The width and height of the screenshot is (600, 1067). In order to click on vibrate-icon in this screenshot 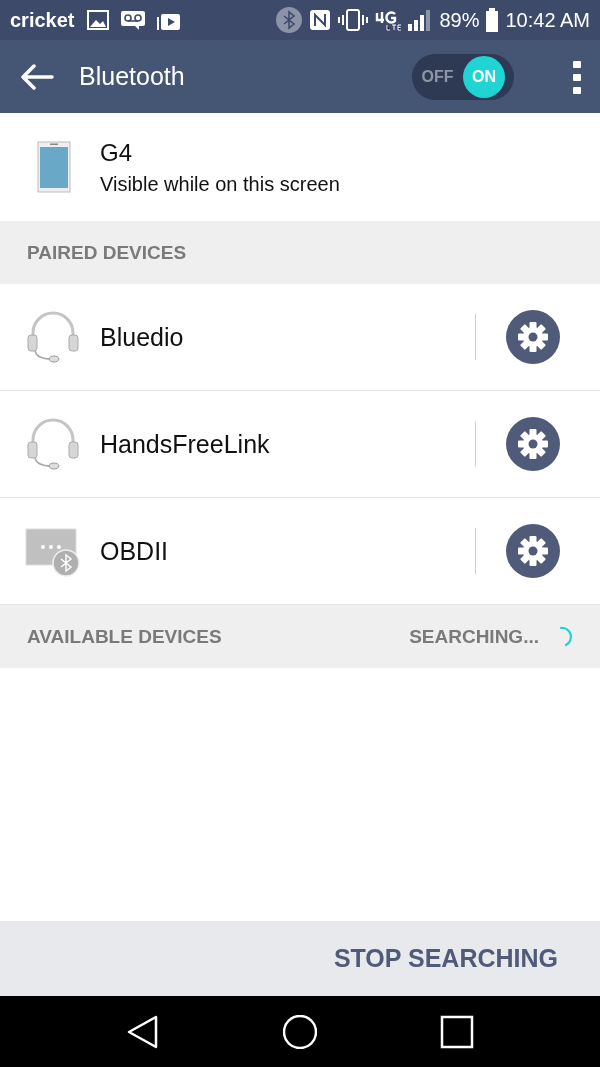, I will do `click(353, 20)`.